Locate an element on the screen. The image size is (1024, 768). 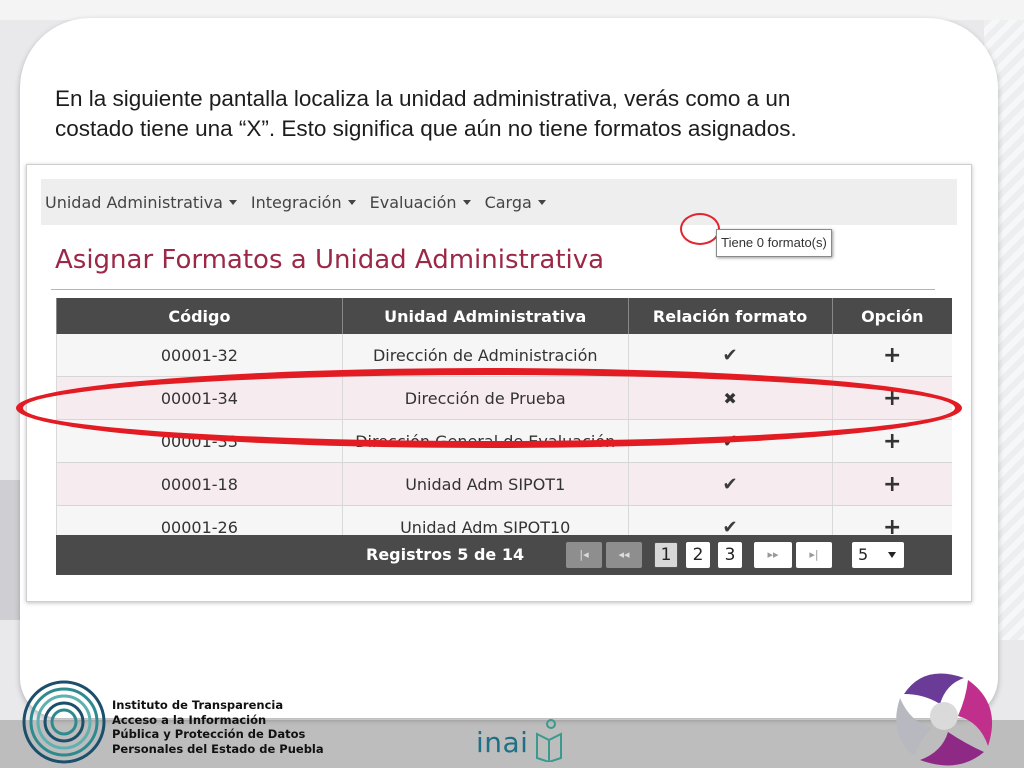
page-button-2: 2 is located at coordinates (698, 555).